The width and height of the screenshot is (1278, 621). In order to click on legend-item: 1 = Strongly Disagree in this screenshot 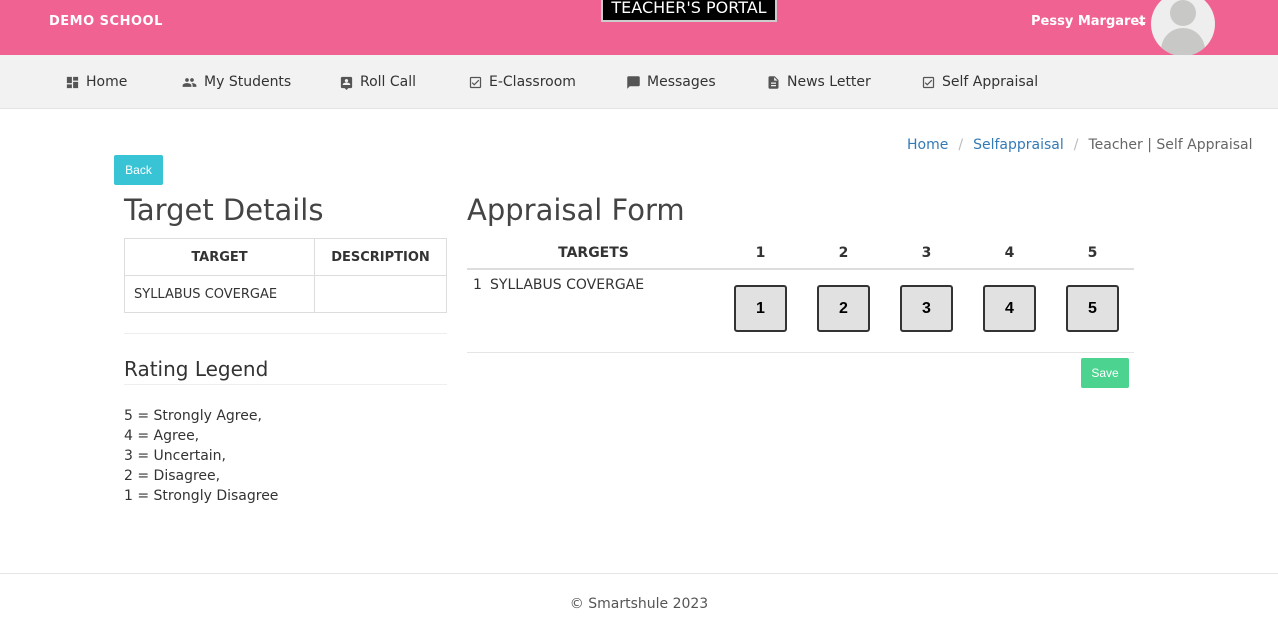, I will do `click(201, 496)`.